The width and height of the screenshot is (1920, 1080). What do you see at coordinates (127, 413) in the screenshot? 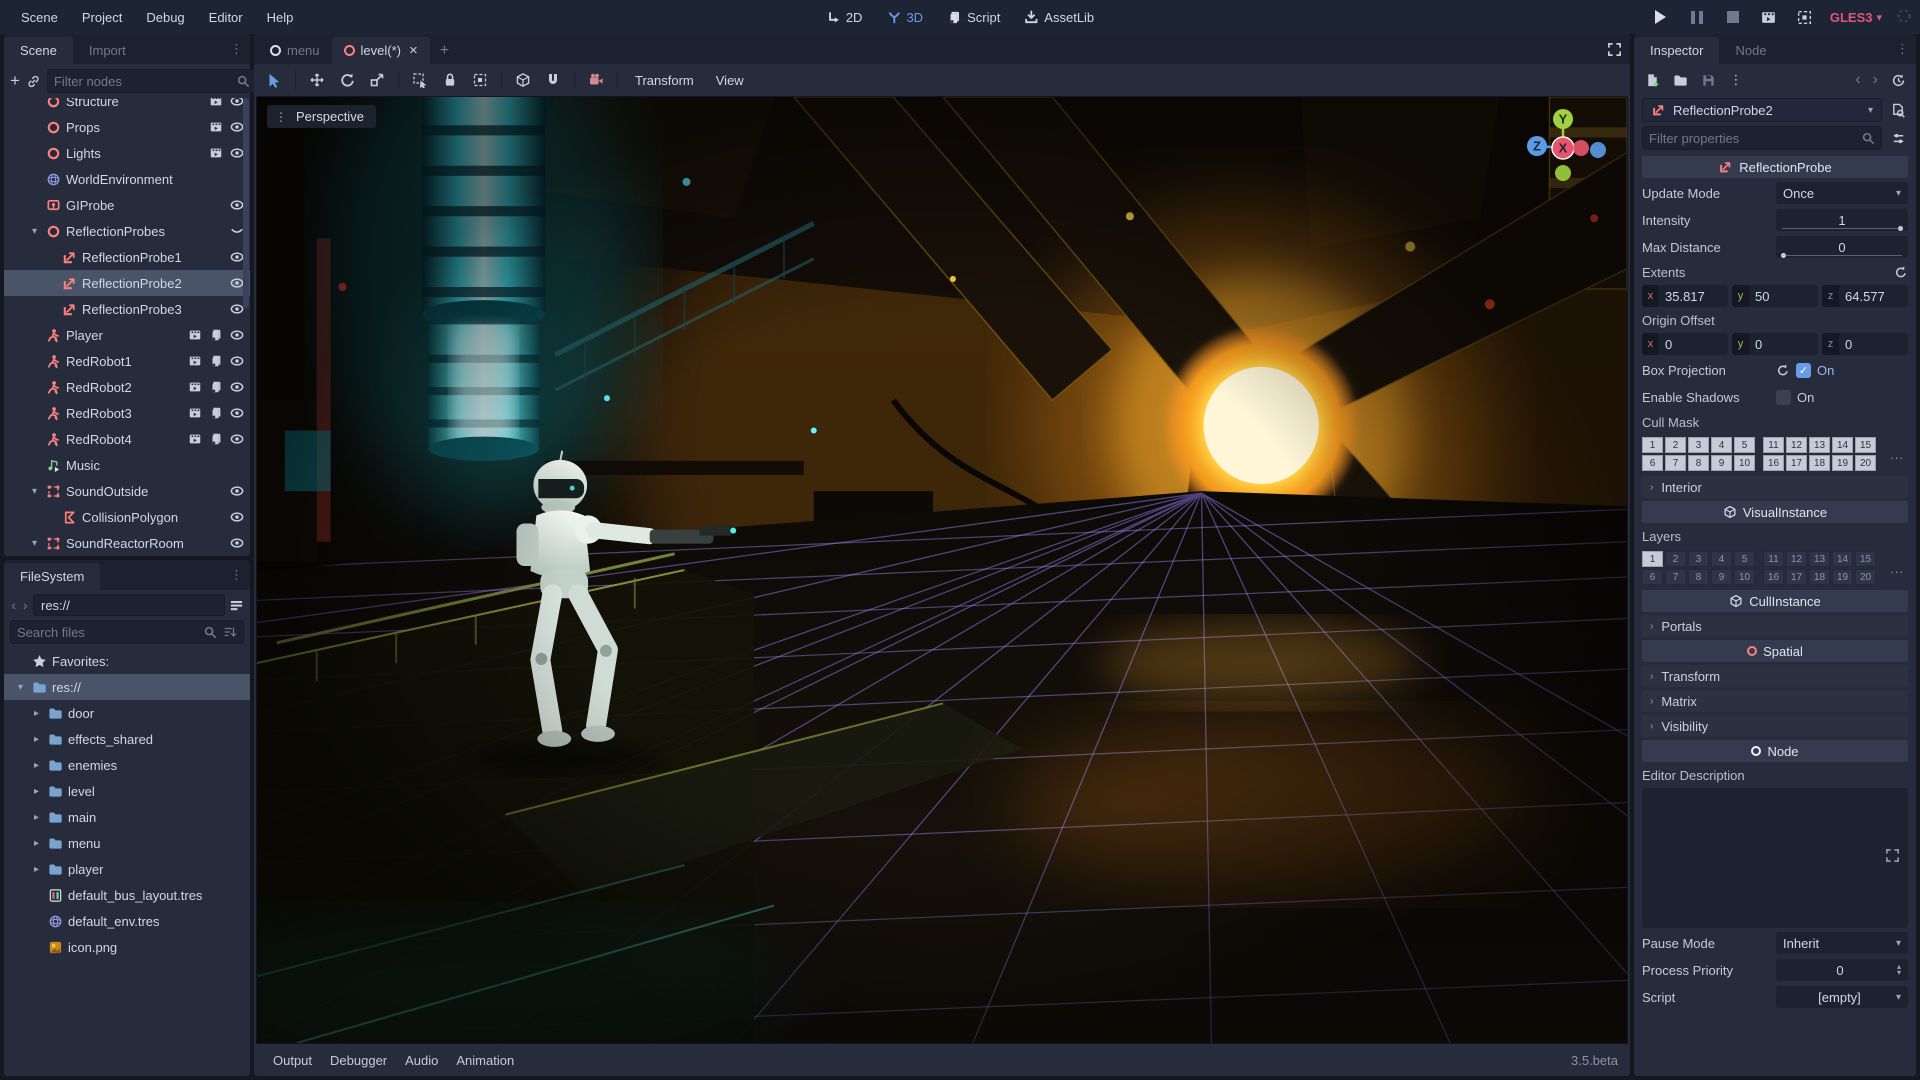
I see `tree-row: RedRobot3` at bounding box center [127, 413].